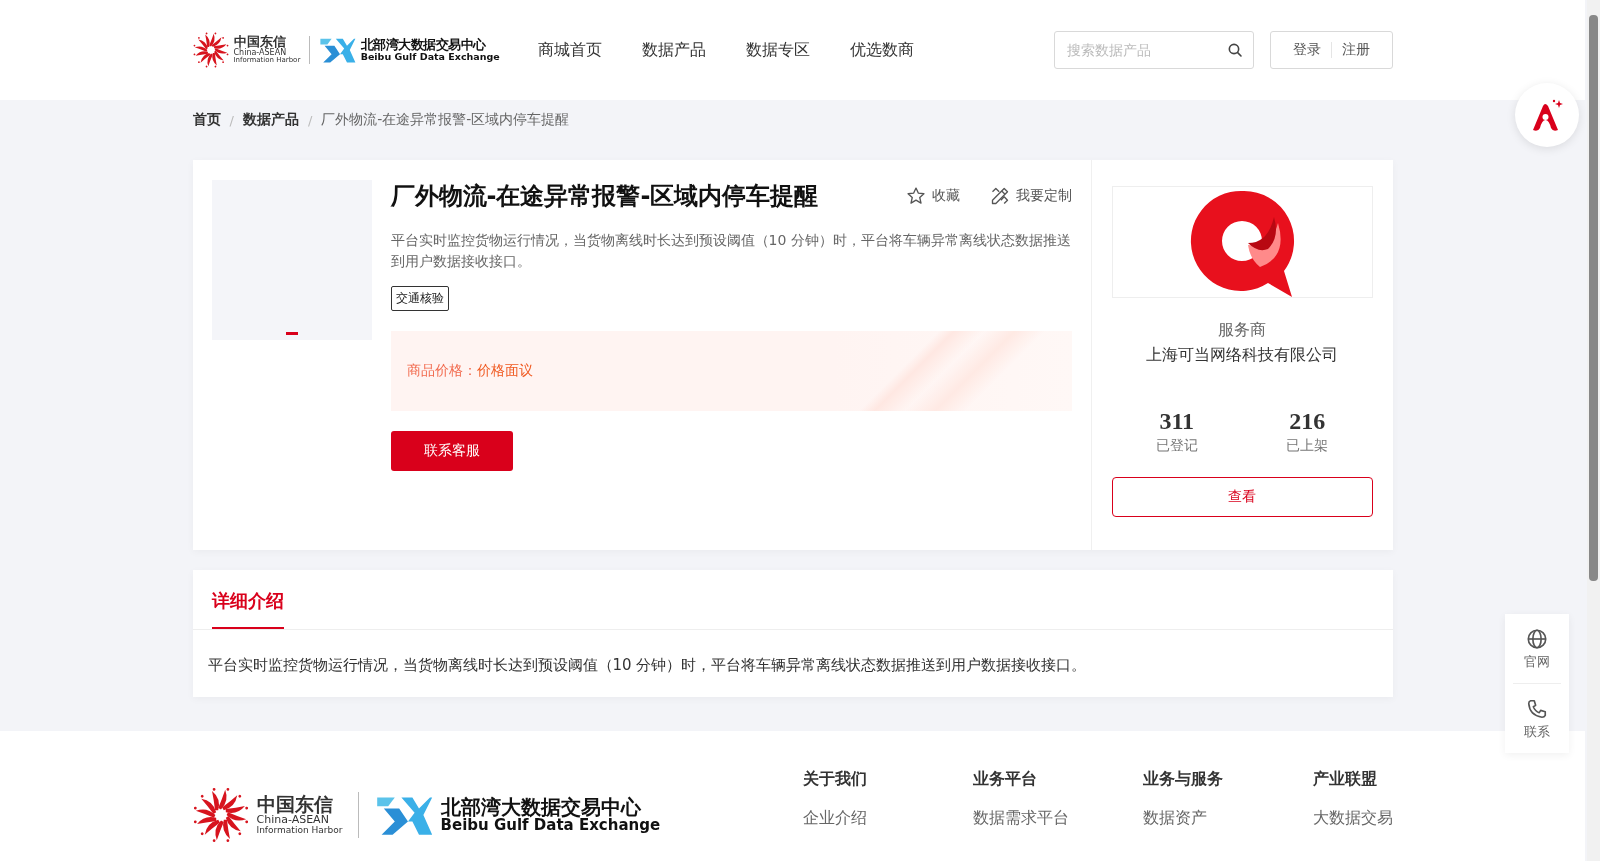 The image size is (1600, 861). What do you see at coordinates (1307, 446) in the screenshot?
I see `stat-label: 已上架` at bounding box center [1307, 446].